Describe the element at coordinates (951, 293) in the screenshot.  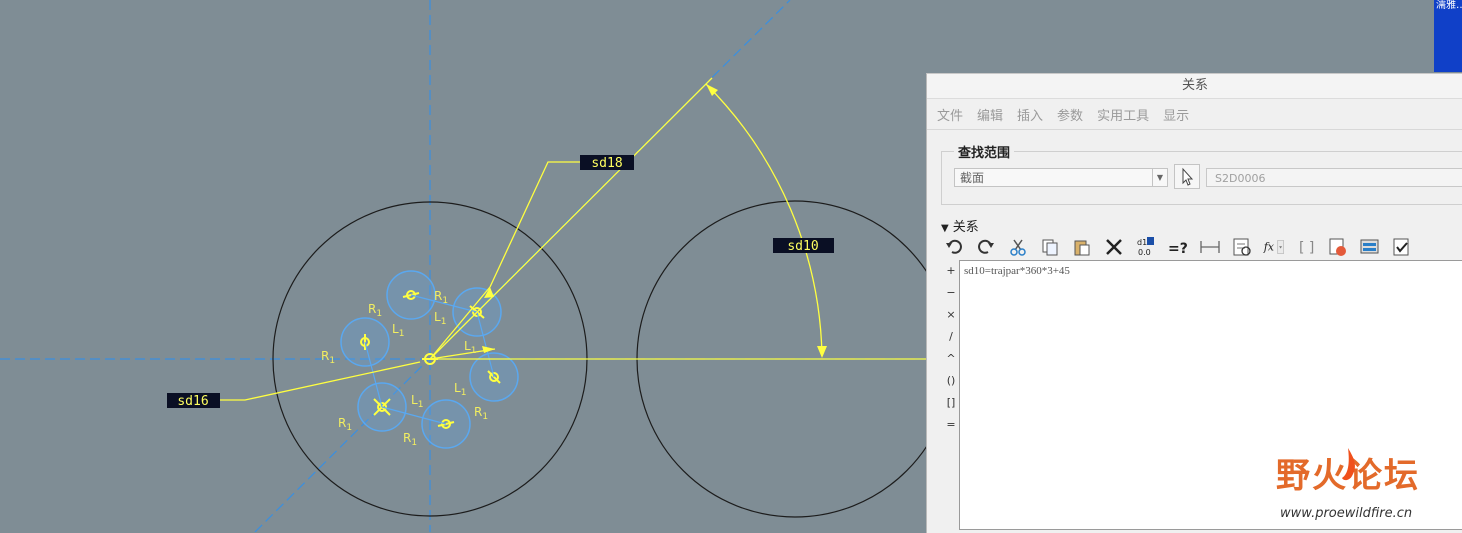
I see `operator-minus: −` at that location.